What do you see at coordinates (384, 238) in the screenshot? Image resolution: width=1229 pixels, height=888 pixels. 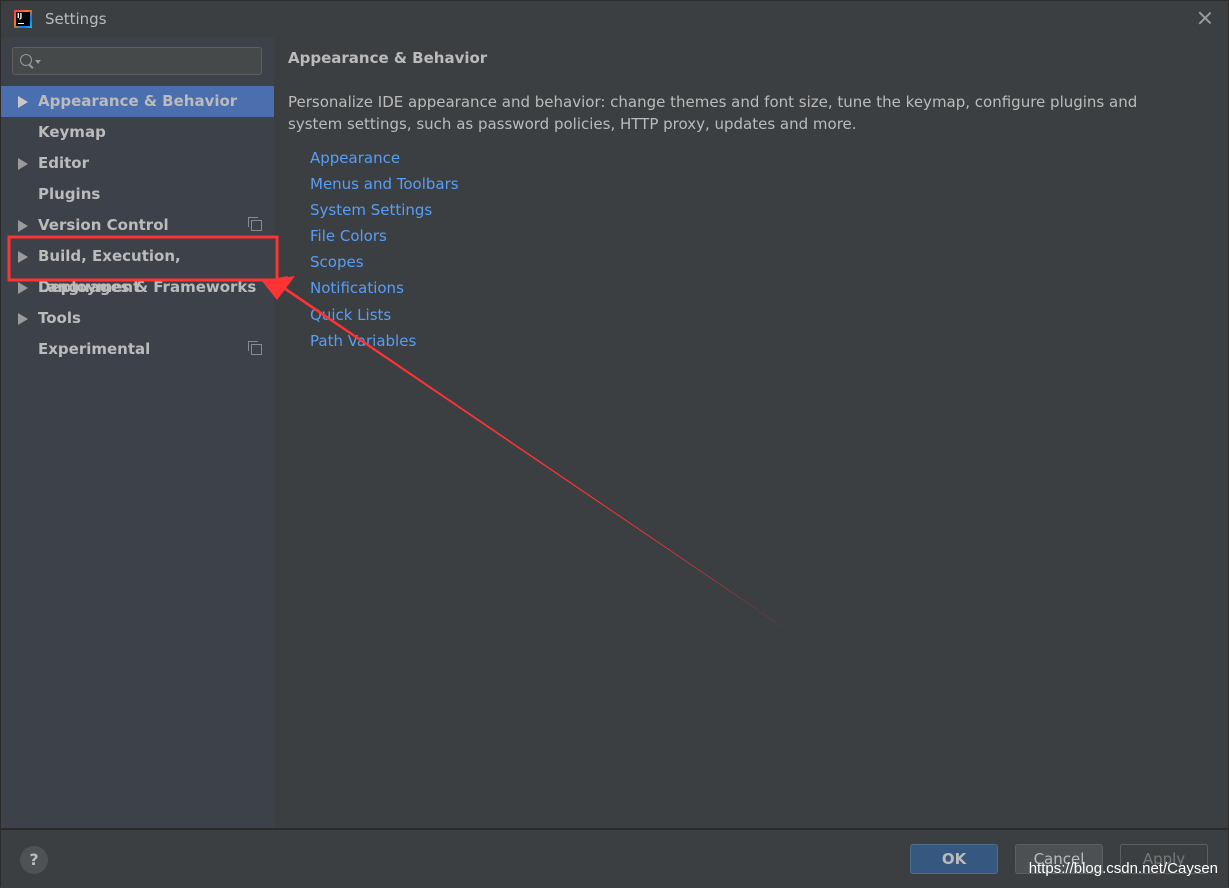 I see `link-file-colors: File Colors` at bounding box center [384, 238].